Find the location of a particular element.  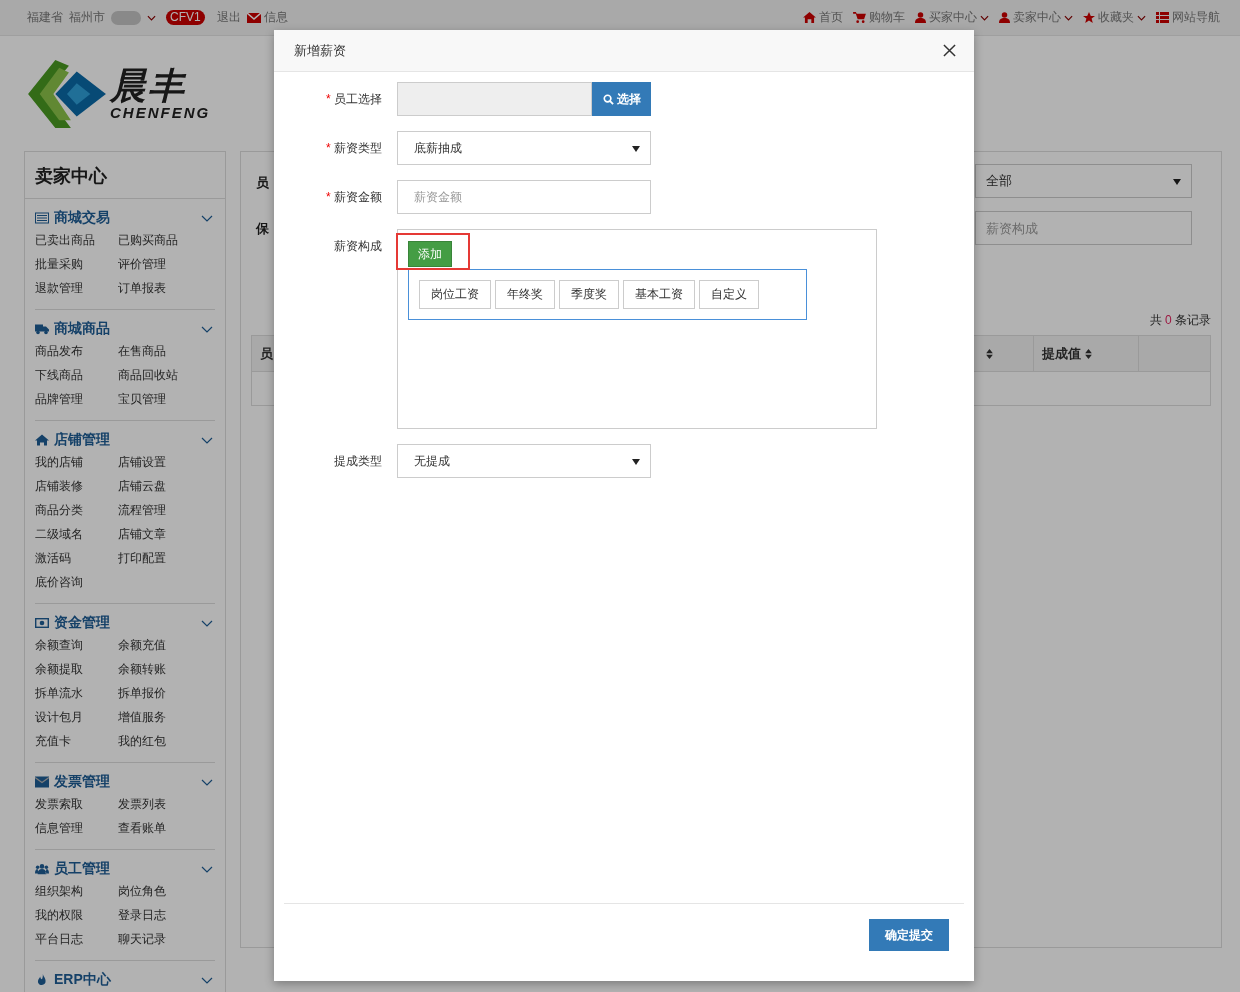

field-label: 员工选择 is located at coordinates (358, 99).